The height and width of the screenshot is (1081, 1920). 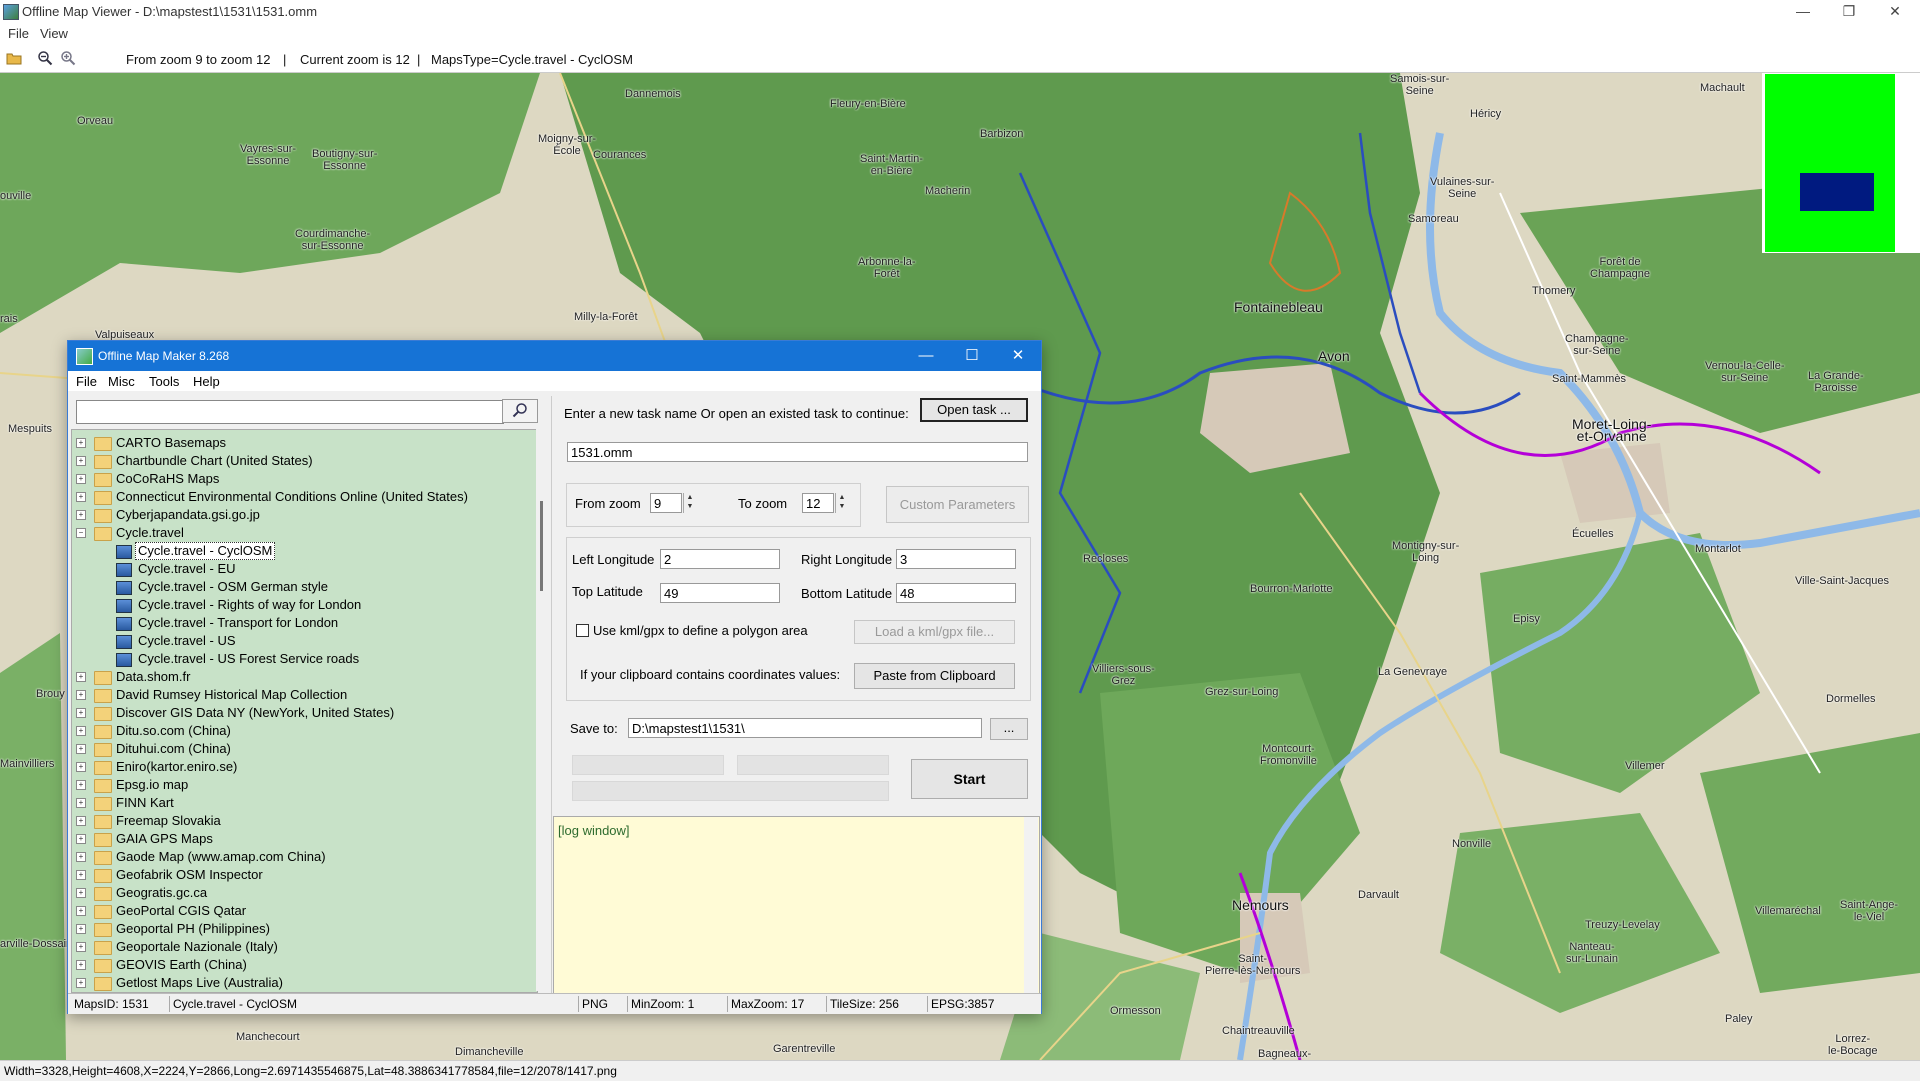 What do you see at coordinates (18, 33) in the screenshot?
I see `menu-file: File` at bounding box center [18, 33].